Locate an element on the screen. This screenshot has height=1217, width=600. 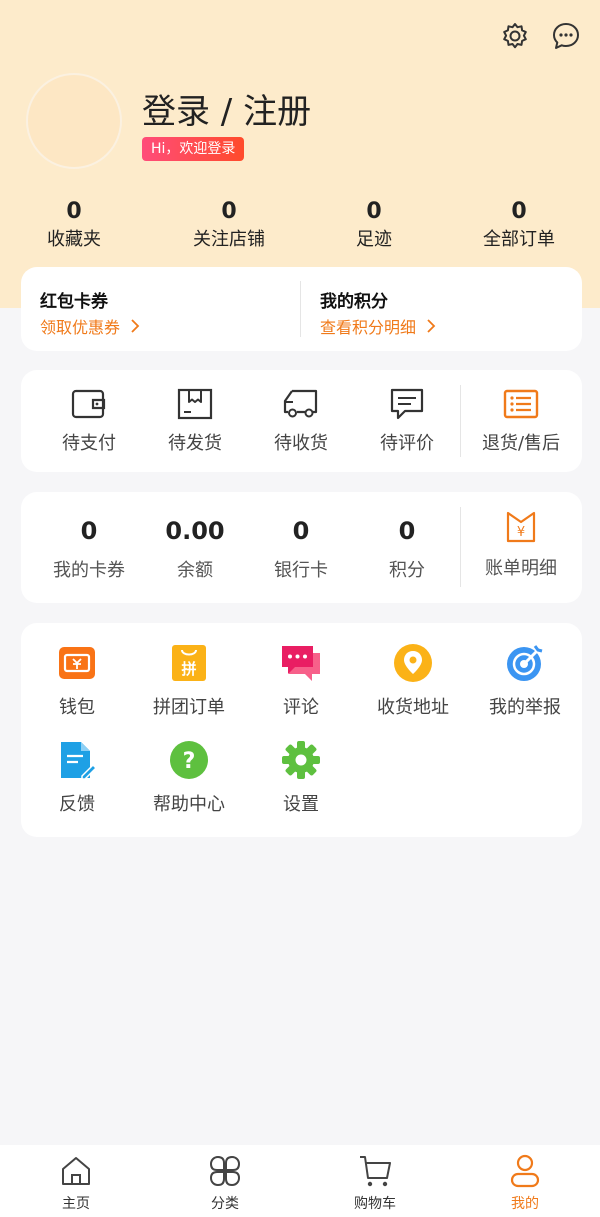
coupon-title: 红包卡券 is located at coordinates (74, 302).